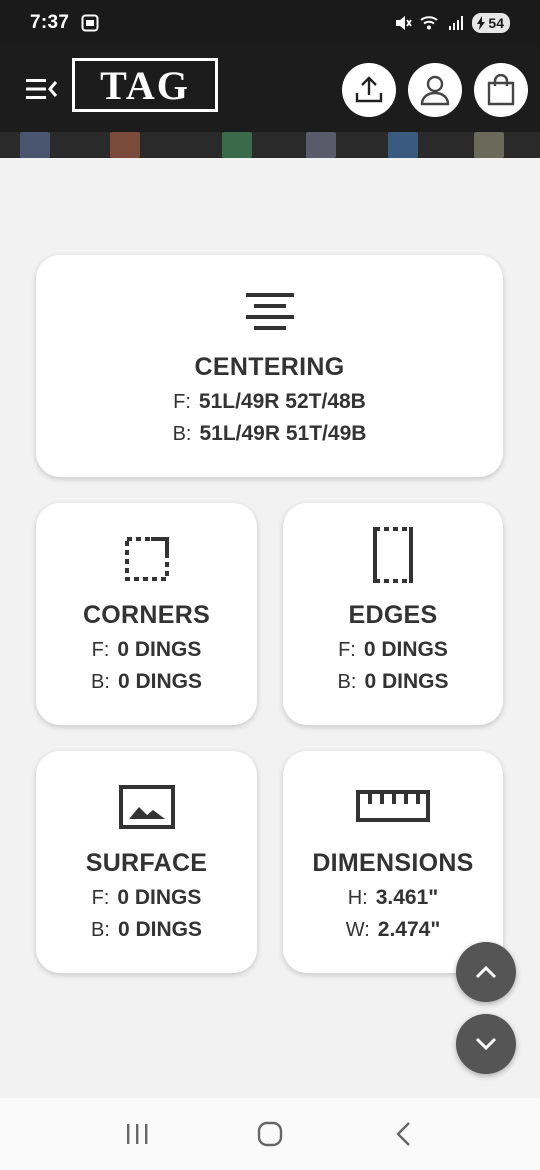 This screenshot has height=1170, width=540. Describe the element at coordinates (270, 311) in the screenshot. I see `align-center-icon` at that location.